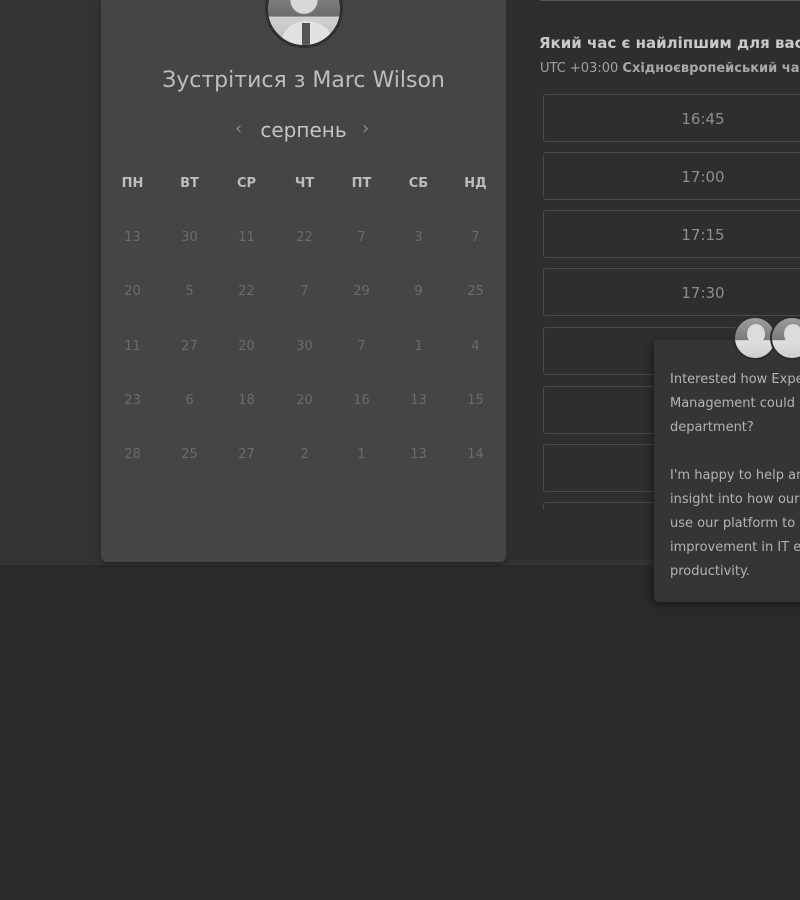 The image size is (800, 900). Describe the element at coordinates (365, 128) in the screenshot. I see `chevron-right-icon: ›` at that location.